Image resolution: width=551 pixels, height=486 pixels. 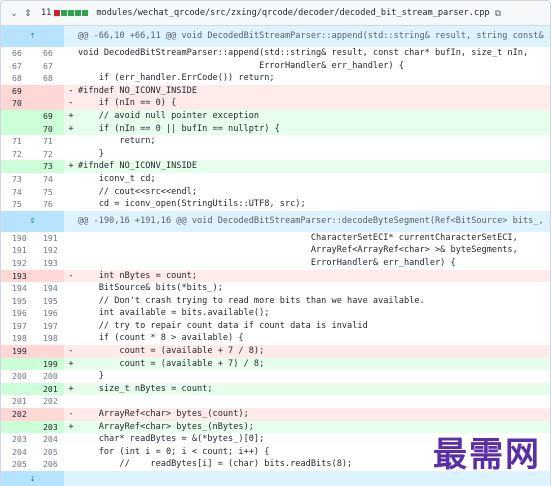 I want to click on old-line-number: 67, so click(x=16, y=66).